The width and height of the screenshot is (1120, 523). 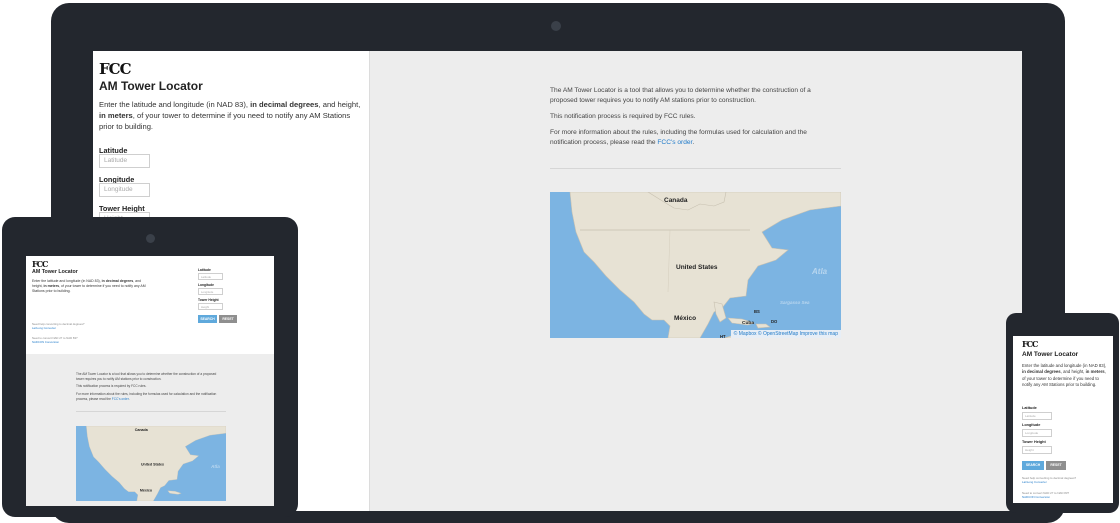 I want to click on map-label-bs: BS, so click(x=757, y=311).